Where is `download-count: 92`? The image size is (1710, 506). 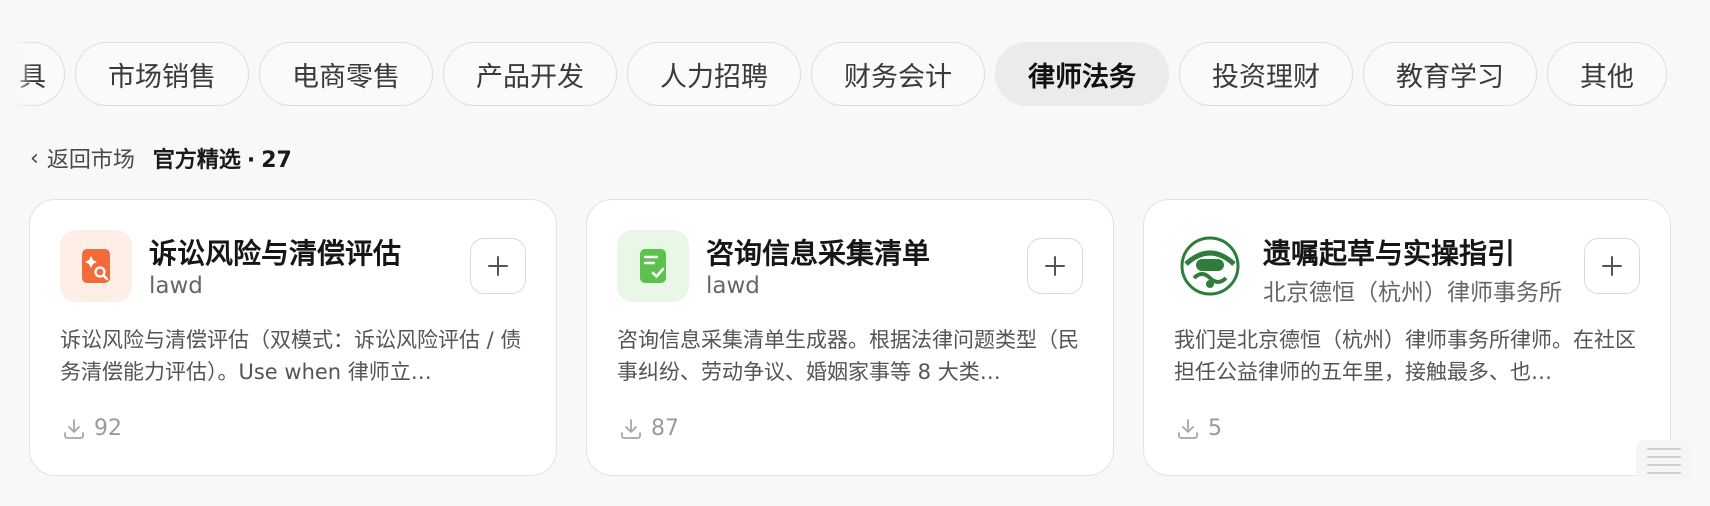 download-count: 92 is located at coordinates (92, 428).